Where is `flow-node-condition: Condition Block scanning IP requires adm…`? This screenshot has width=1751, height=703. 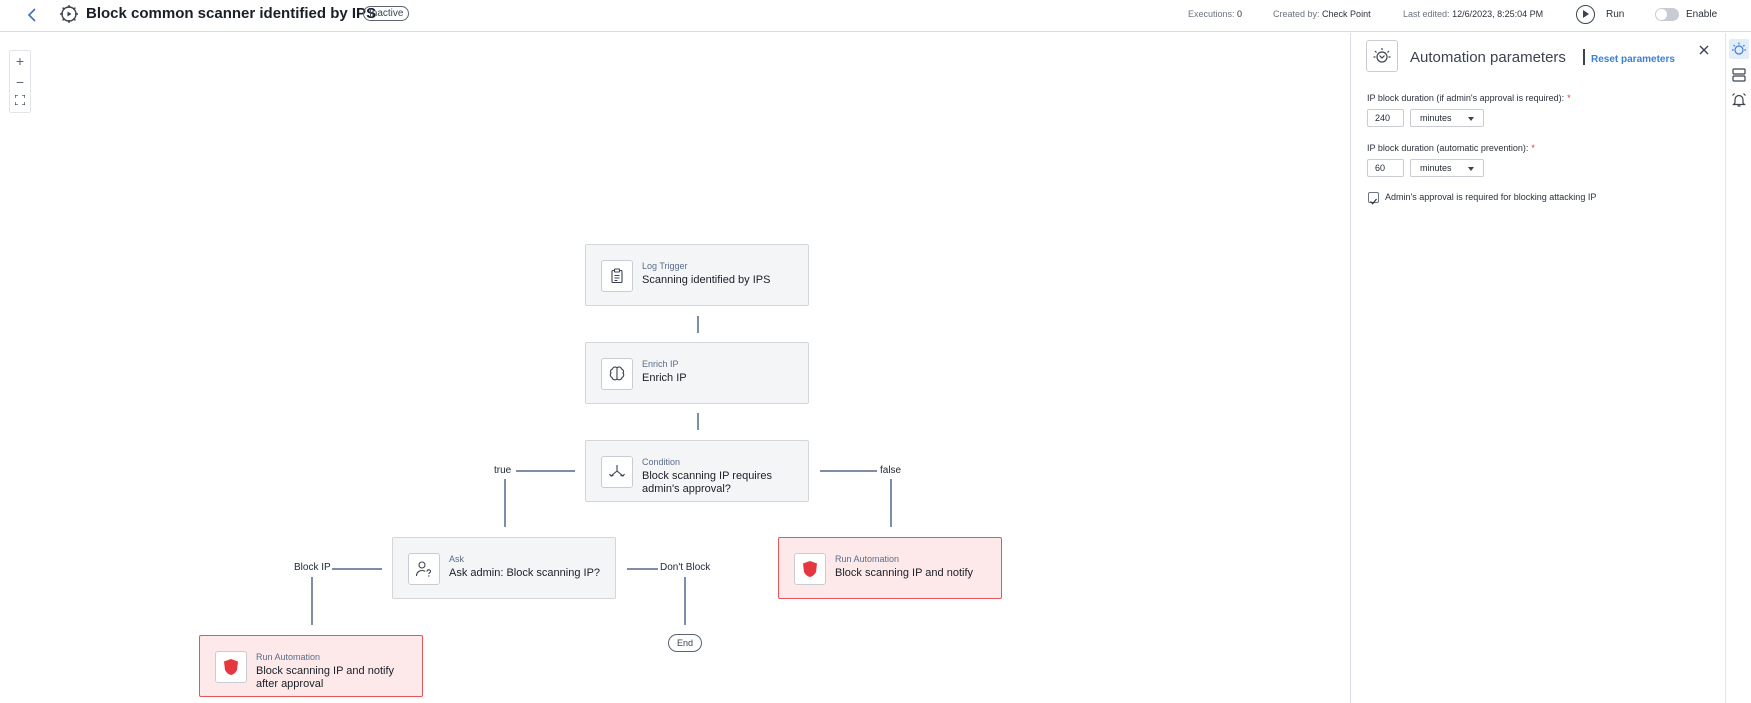 flow-node-condition: Condition Block scanning IP requires adm… is located at coordinates (697, 471).